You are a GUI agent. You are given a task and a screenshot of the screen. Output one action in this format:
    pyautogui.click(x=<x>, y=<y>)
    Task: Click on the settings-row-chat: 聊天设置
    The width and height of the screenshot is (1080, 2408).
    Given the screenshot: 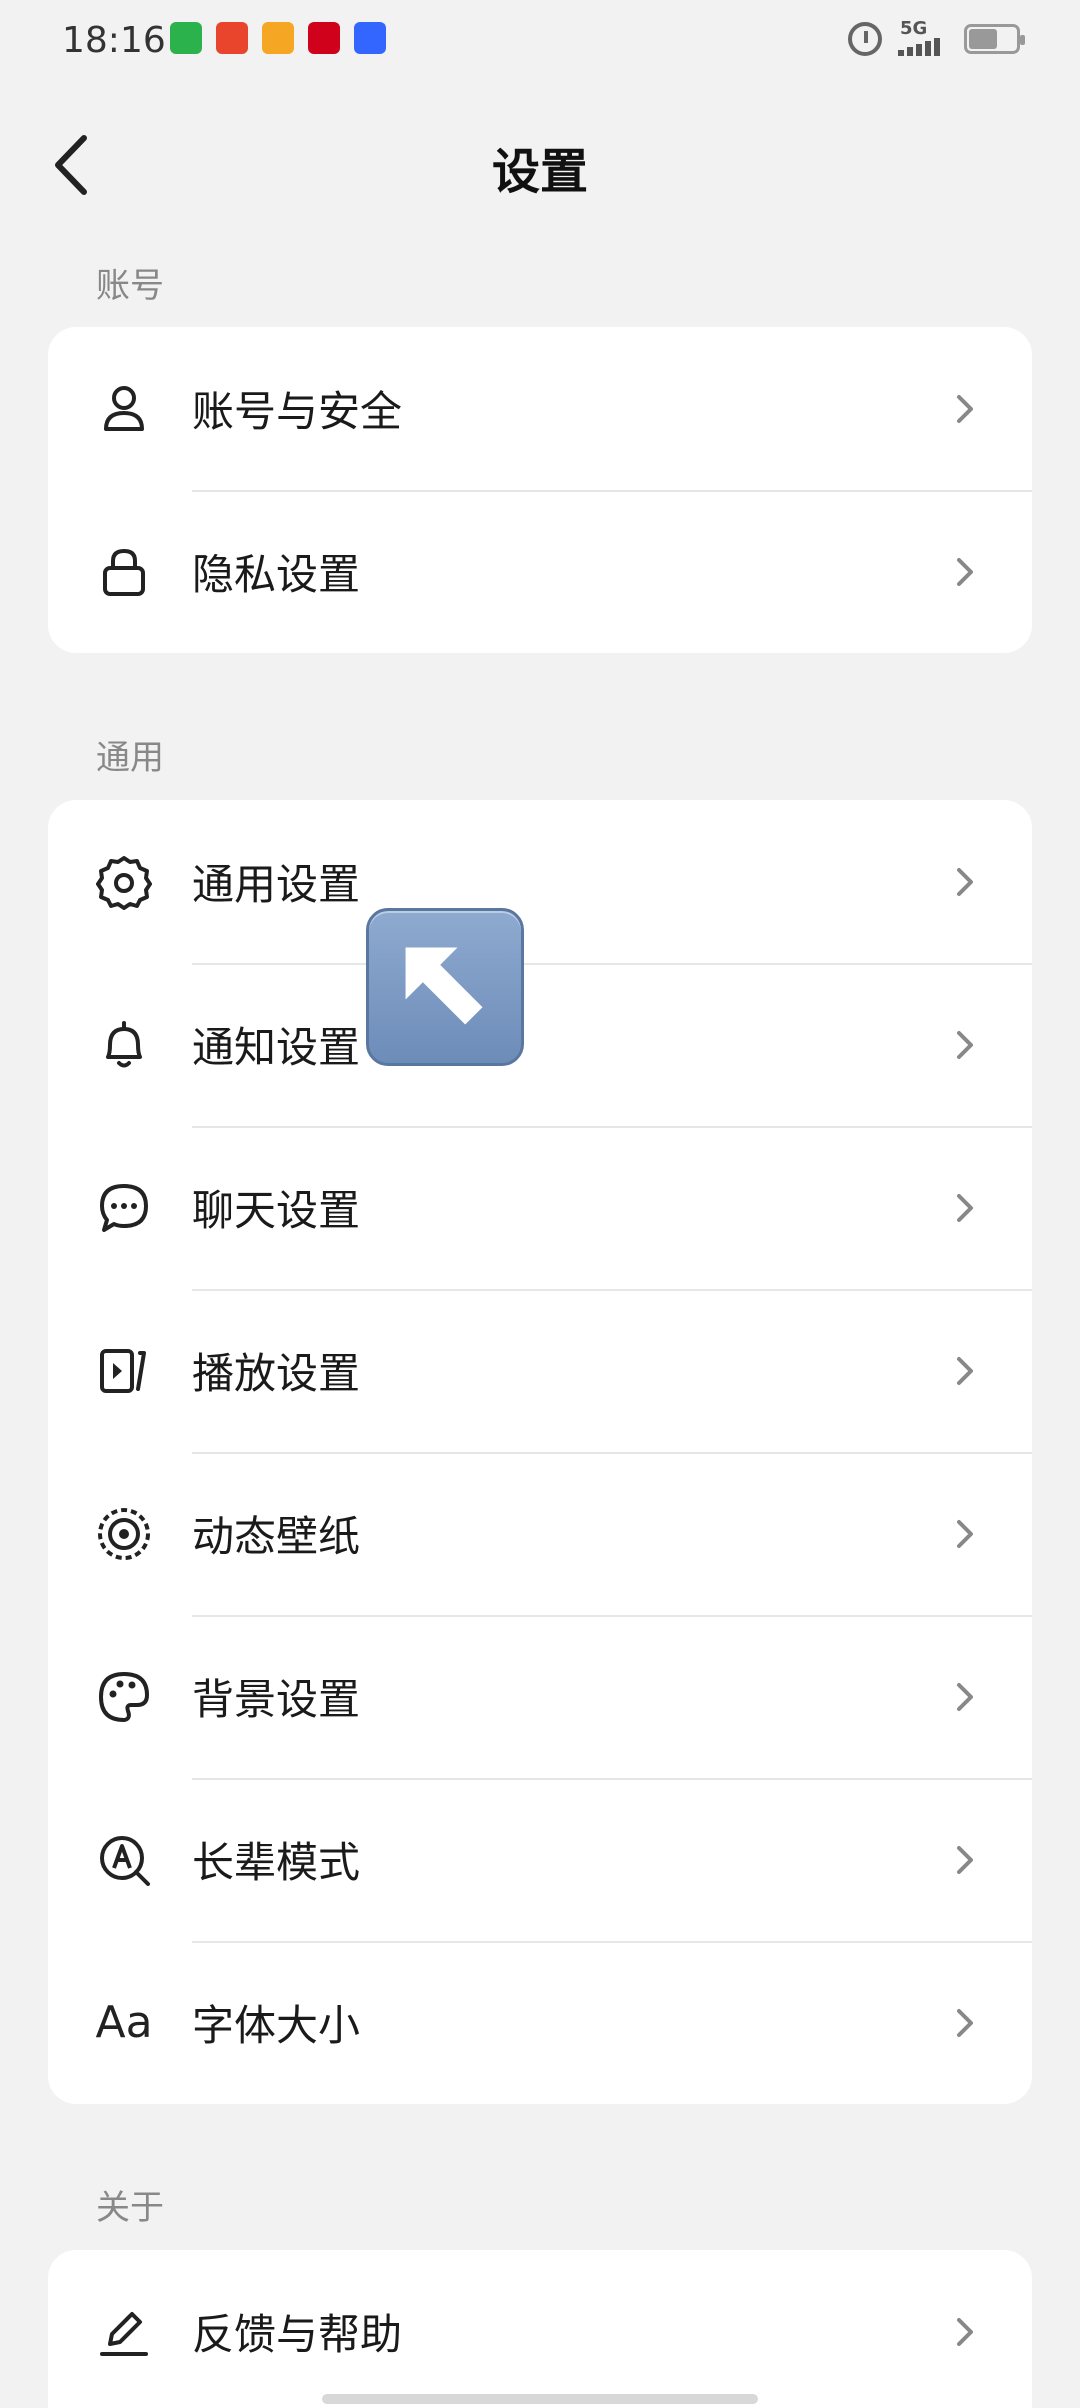 What is the action you would take?
    pyautogui.click(x=540, y=1207)
    